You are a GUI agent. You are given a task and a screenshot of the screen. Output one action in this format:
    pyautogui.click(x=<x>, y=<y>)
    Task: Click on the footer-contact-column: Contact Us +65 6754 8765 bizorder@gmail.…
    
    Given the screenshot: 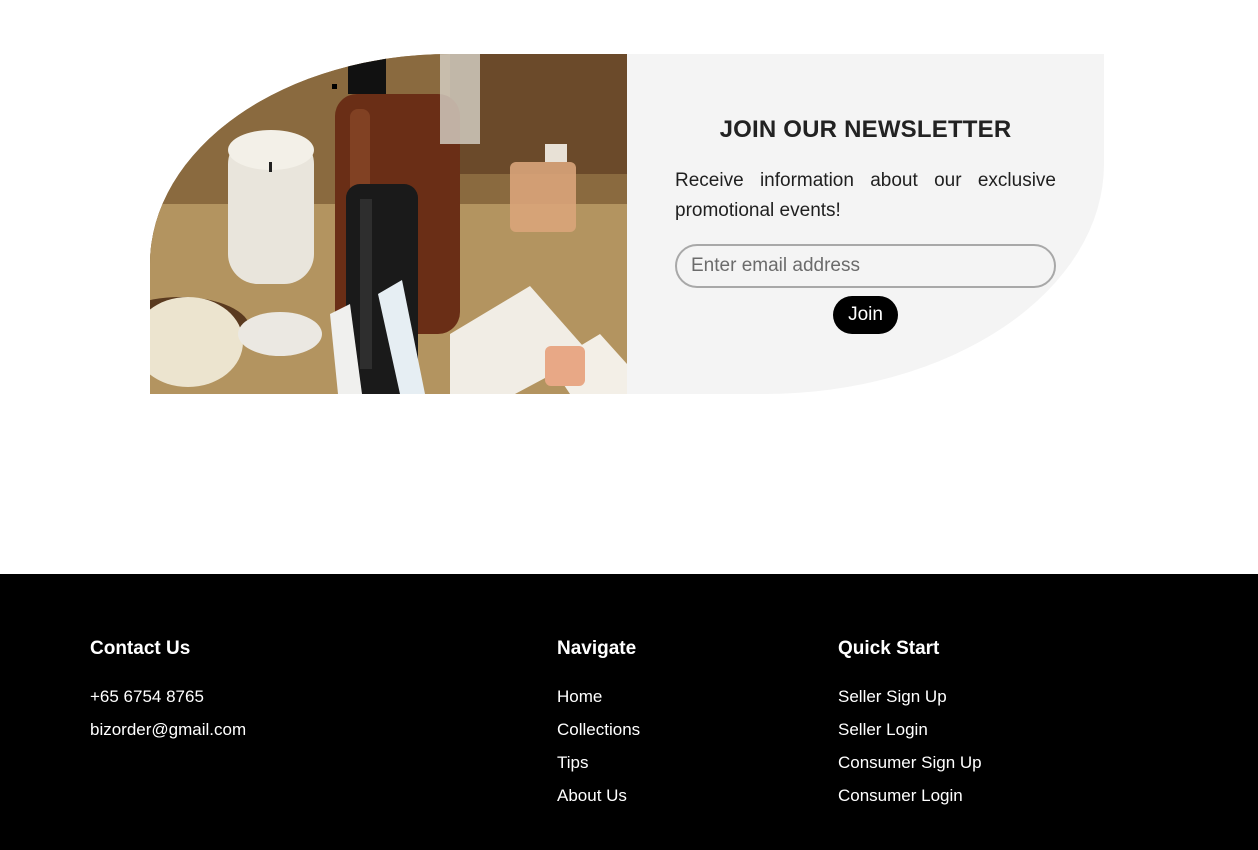 What is the action you would take?
    pyautogui.click(x=168, y=692)
    